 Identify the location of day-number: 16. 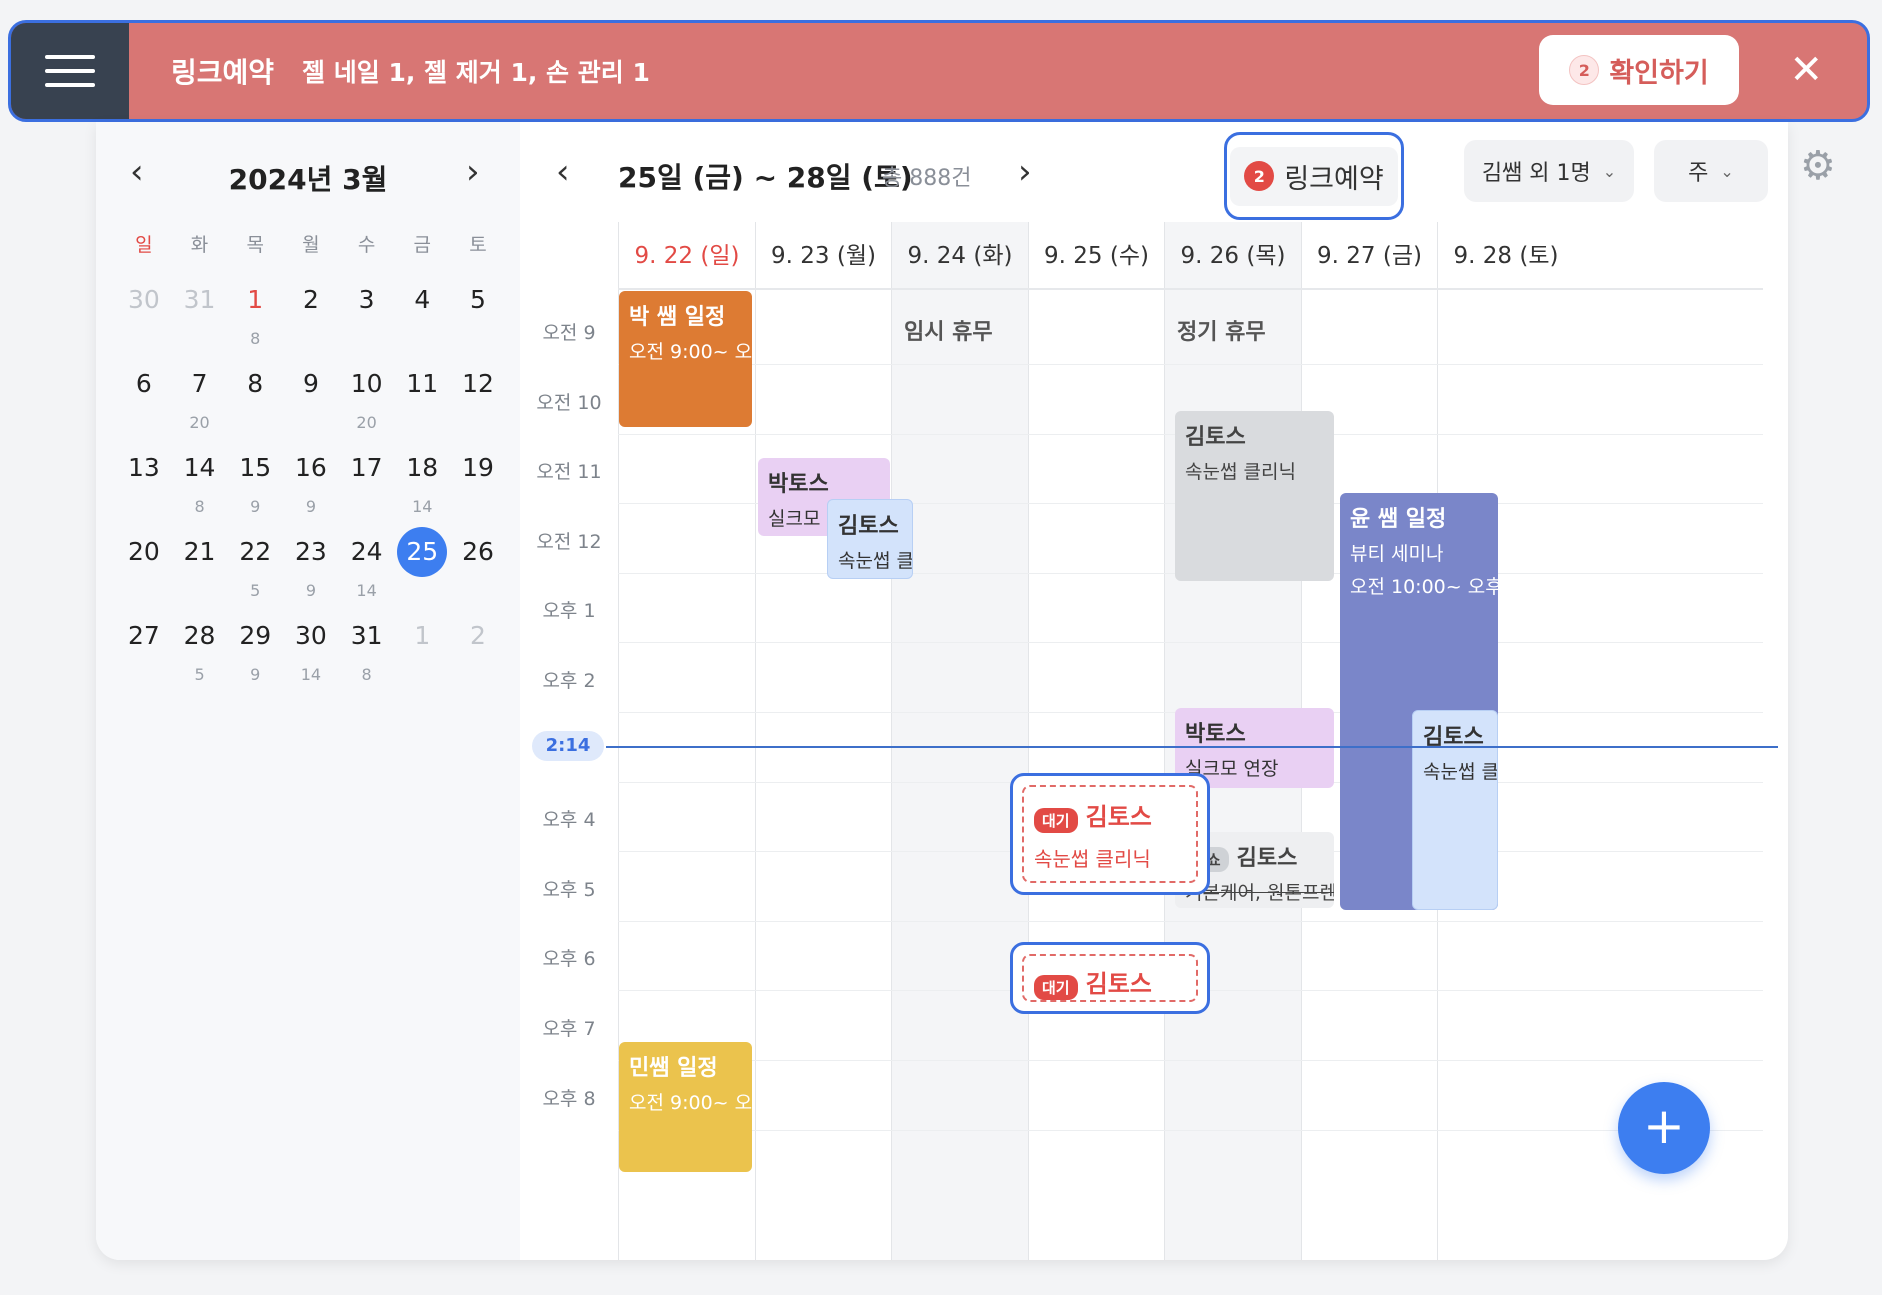
(311, 468).